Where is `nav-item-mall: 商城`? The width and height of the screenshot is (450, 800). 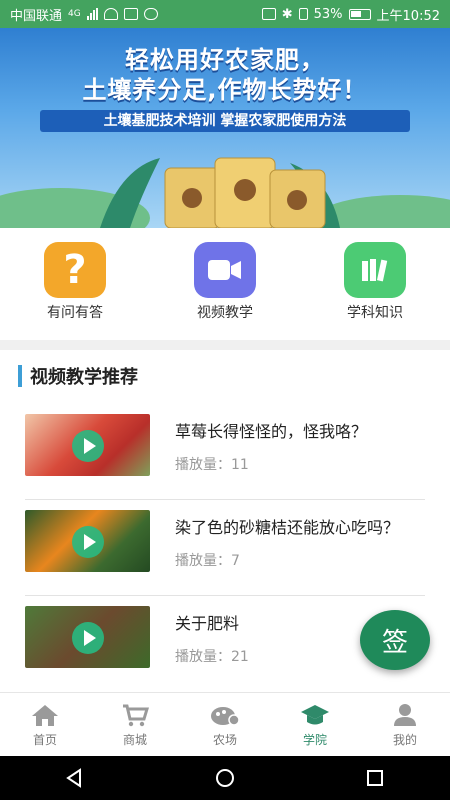 nav-item-mall: 商城 is located at coordinates (135, 724).